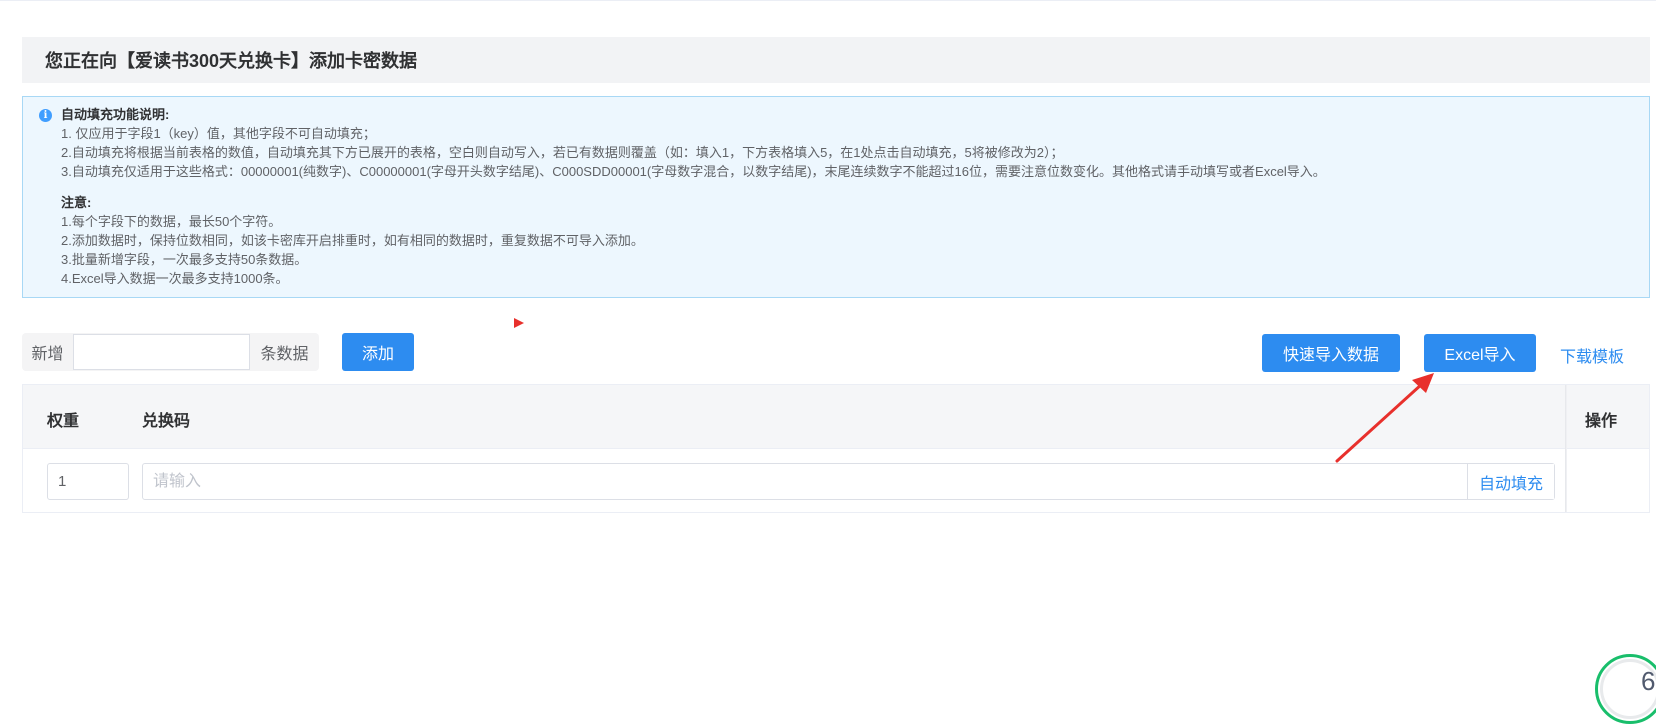  Describe the element at coordinates (1379, 422) in the screenshot. I see `annotation-arrow-line` at that location.